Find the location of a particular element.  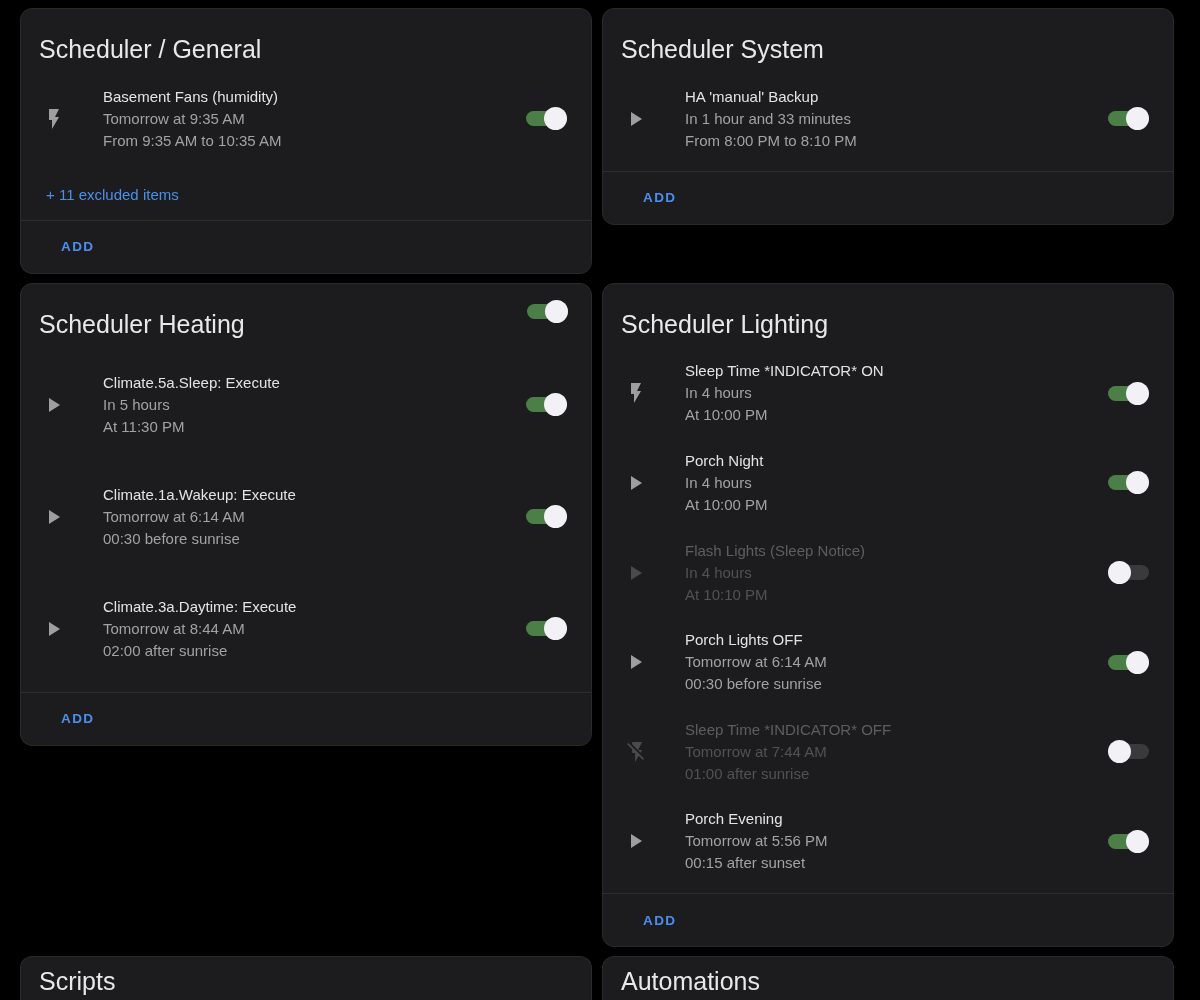

schedule-name: Basement Fans (humidity) is located at coordinates (191, 96).